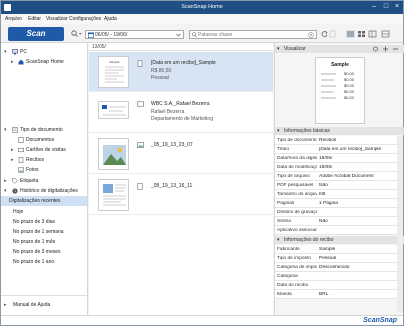  What do you see at coordinates (375, 49) in the screenshot?
I see `settings-icon` at bounding box center [375, 49].